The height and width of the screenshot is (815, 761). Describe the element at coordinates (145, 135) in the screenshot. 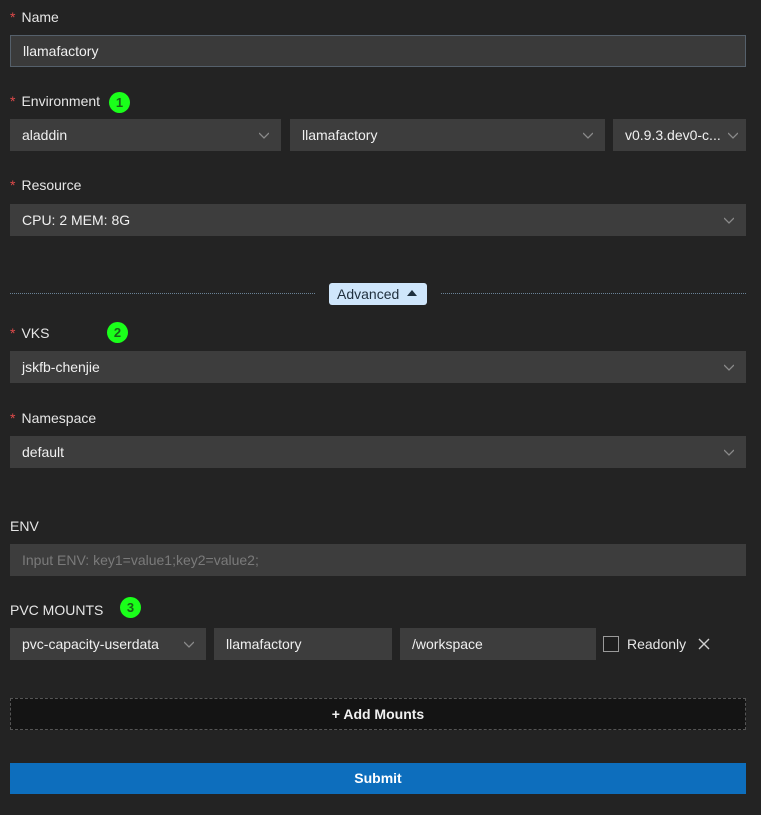

I see `environment-select-cluster: aladdin` at that location.